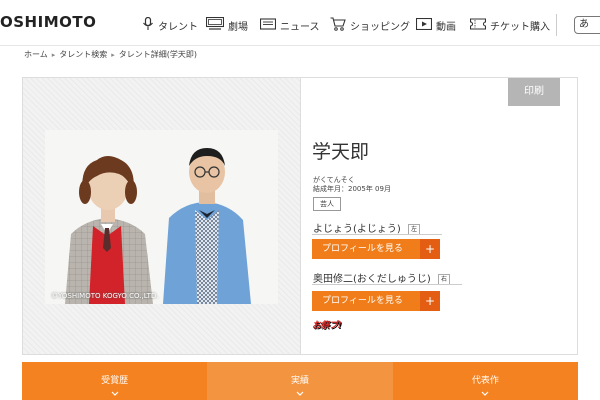 The height and width of the screenshot is (400, 600). I want to click on member-2-divider, so click(387, 284).